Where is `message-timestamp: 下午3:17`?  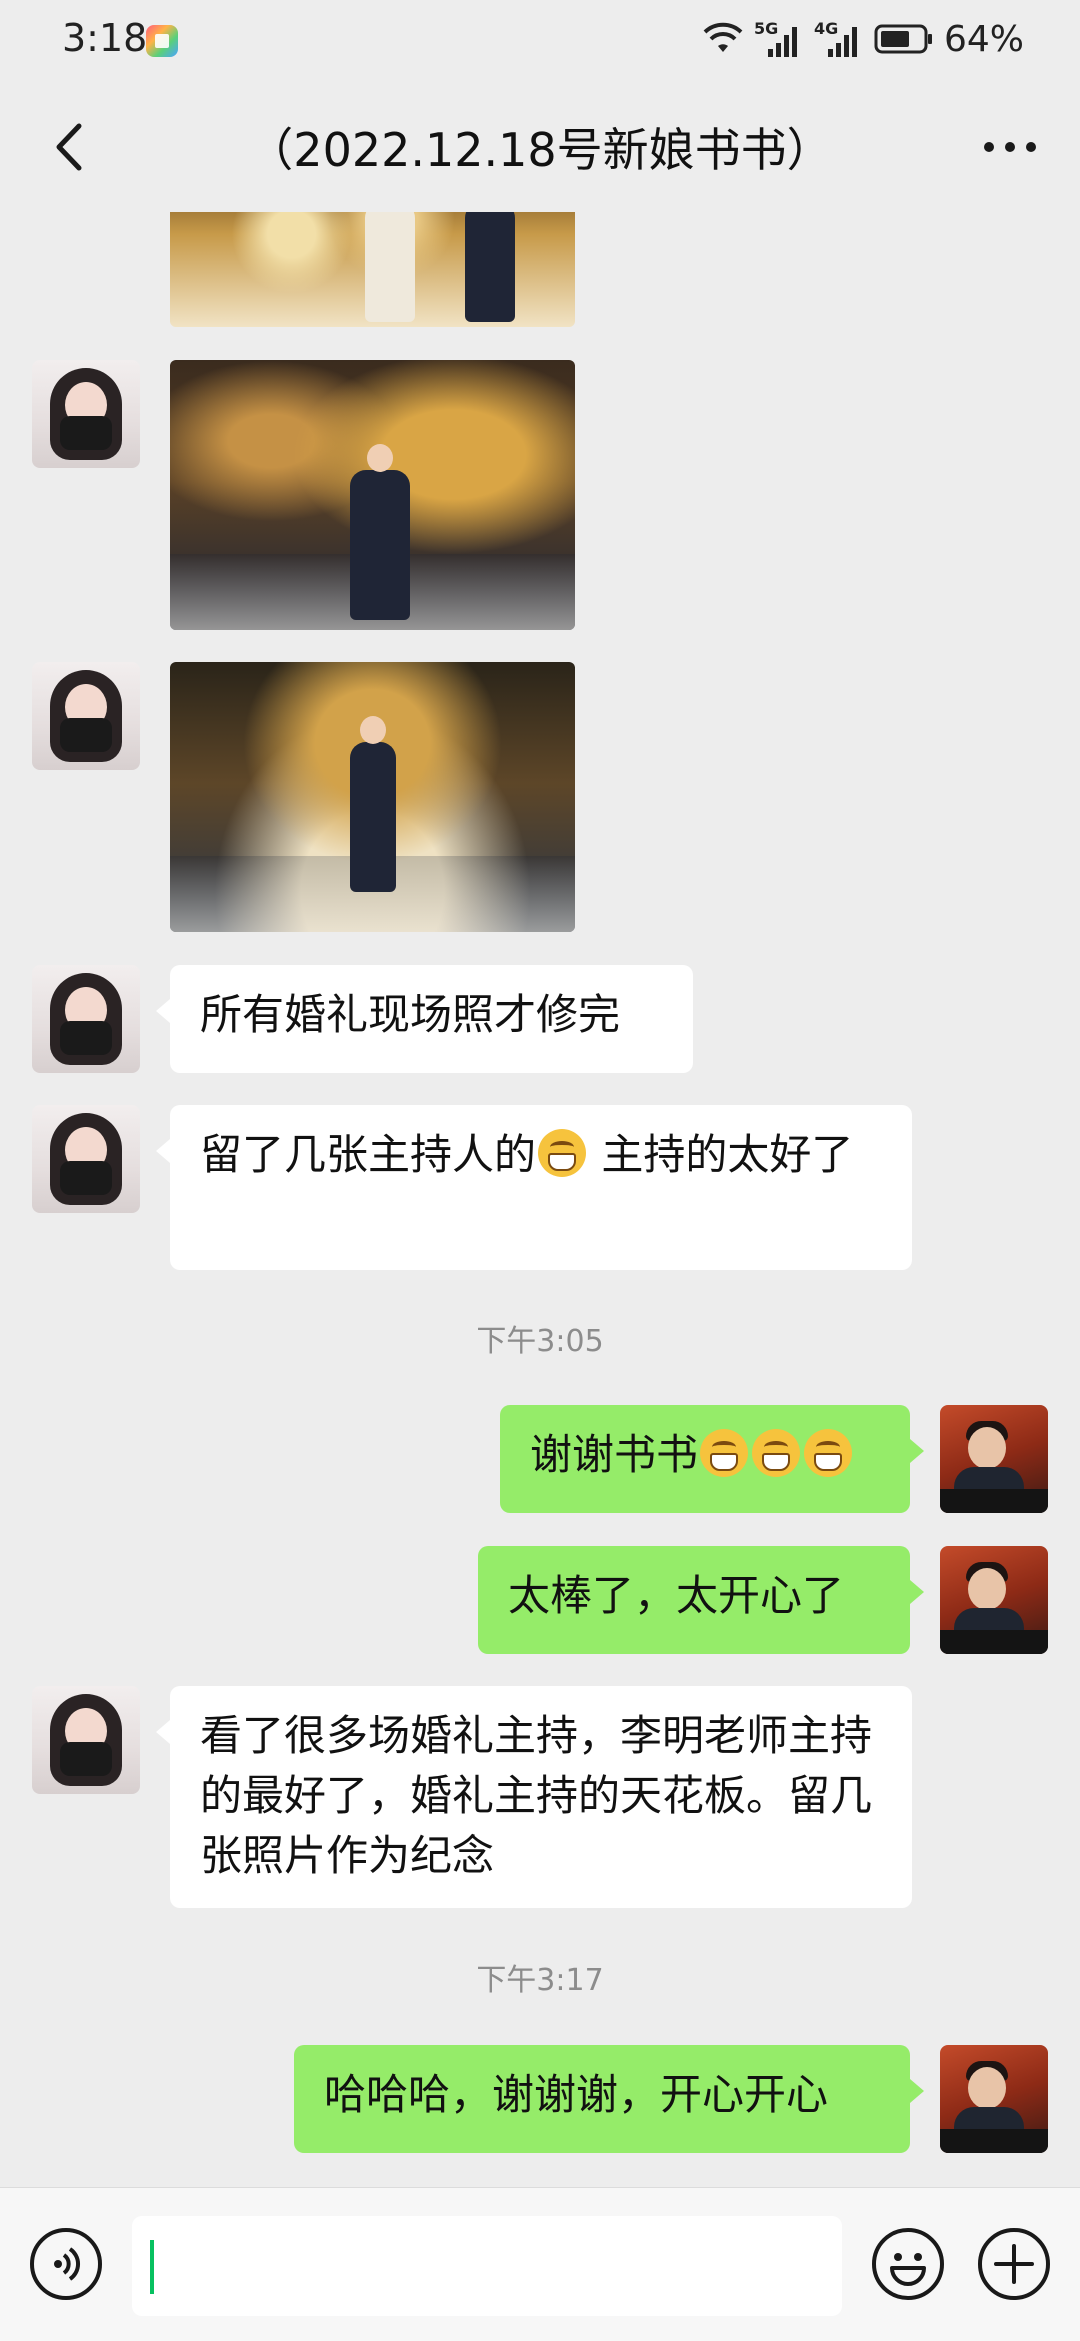 message-timestamp: 下午3:17 is located at coordinates (540, 1980).